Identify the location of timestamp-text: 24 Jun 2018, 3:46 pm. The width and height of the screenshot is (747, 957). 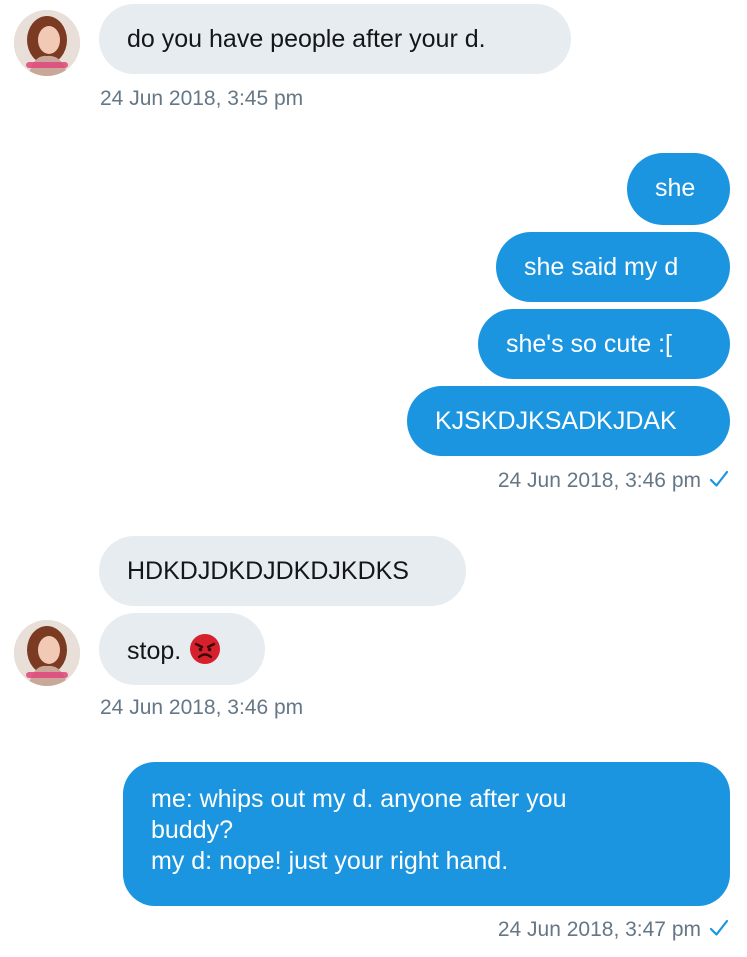
(599, 480).